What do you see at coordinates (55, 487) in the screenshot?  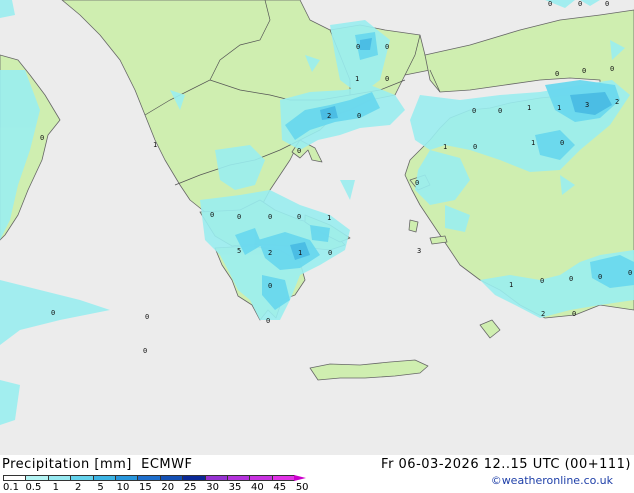 I see `colorbar-tick: 1` at bounding box center [55, 487].